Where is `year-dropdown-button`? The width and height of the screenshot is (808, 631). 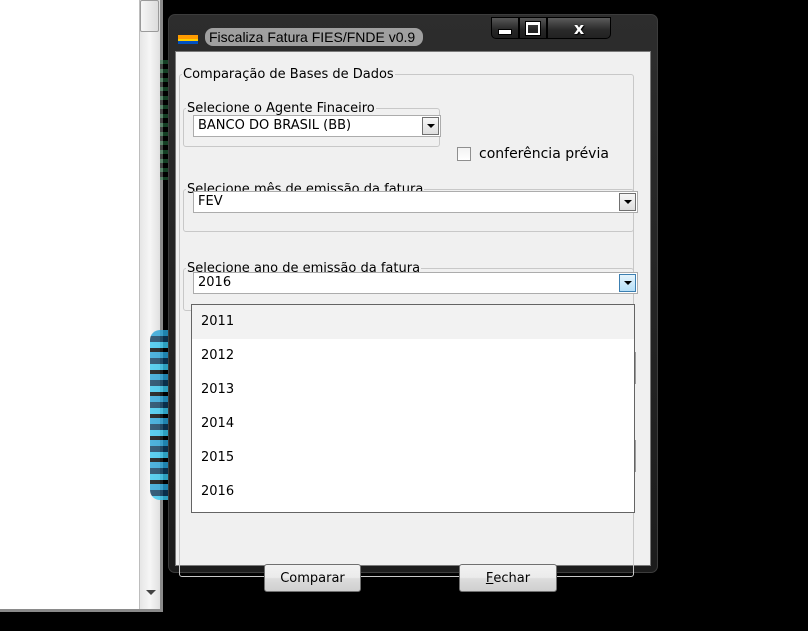
year-dropdown-button is located at coordinates (627, 283).